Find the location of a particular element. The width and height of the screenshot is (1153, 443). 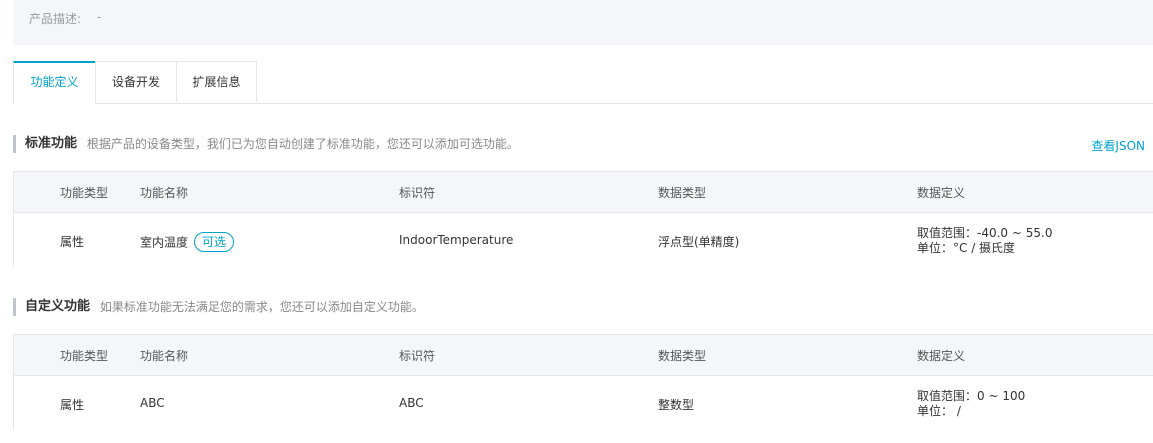

tab-function-definition: 功能定义 is located at coordinates (54, 82).